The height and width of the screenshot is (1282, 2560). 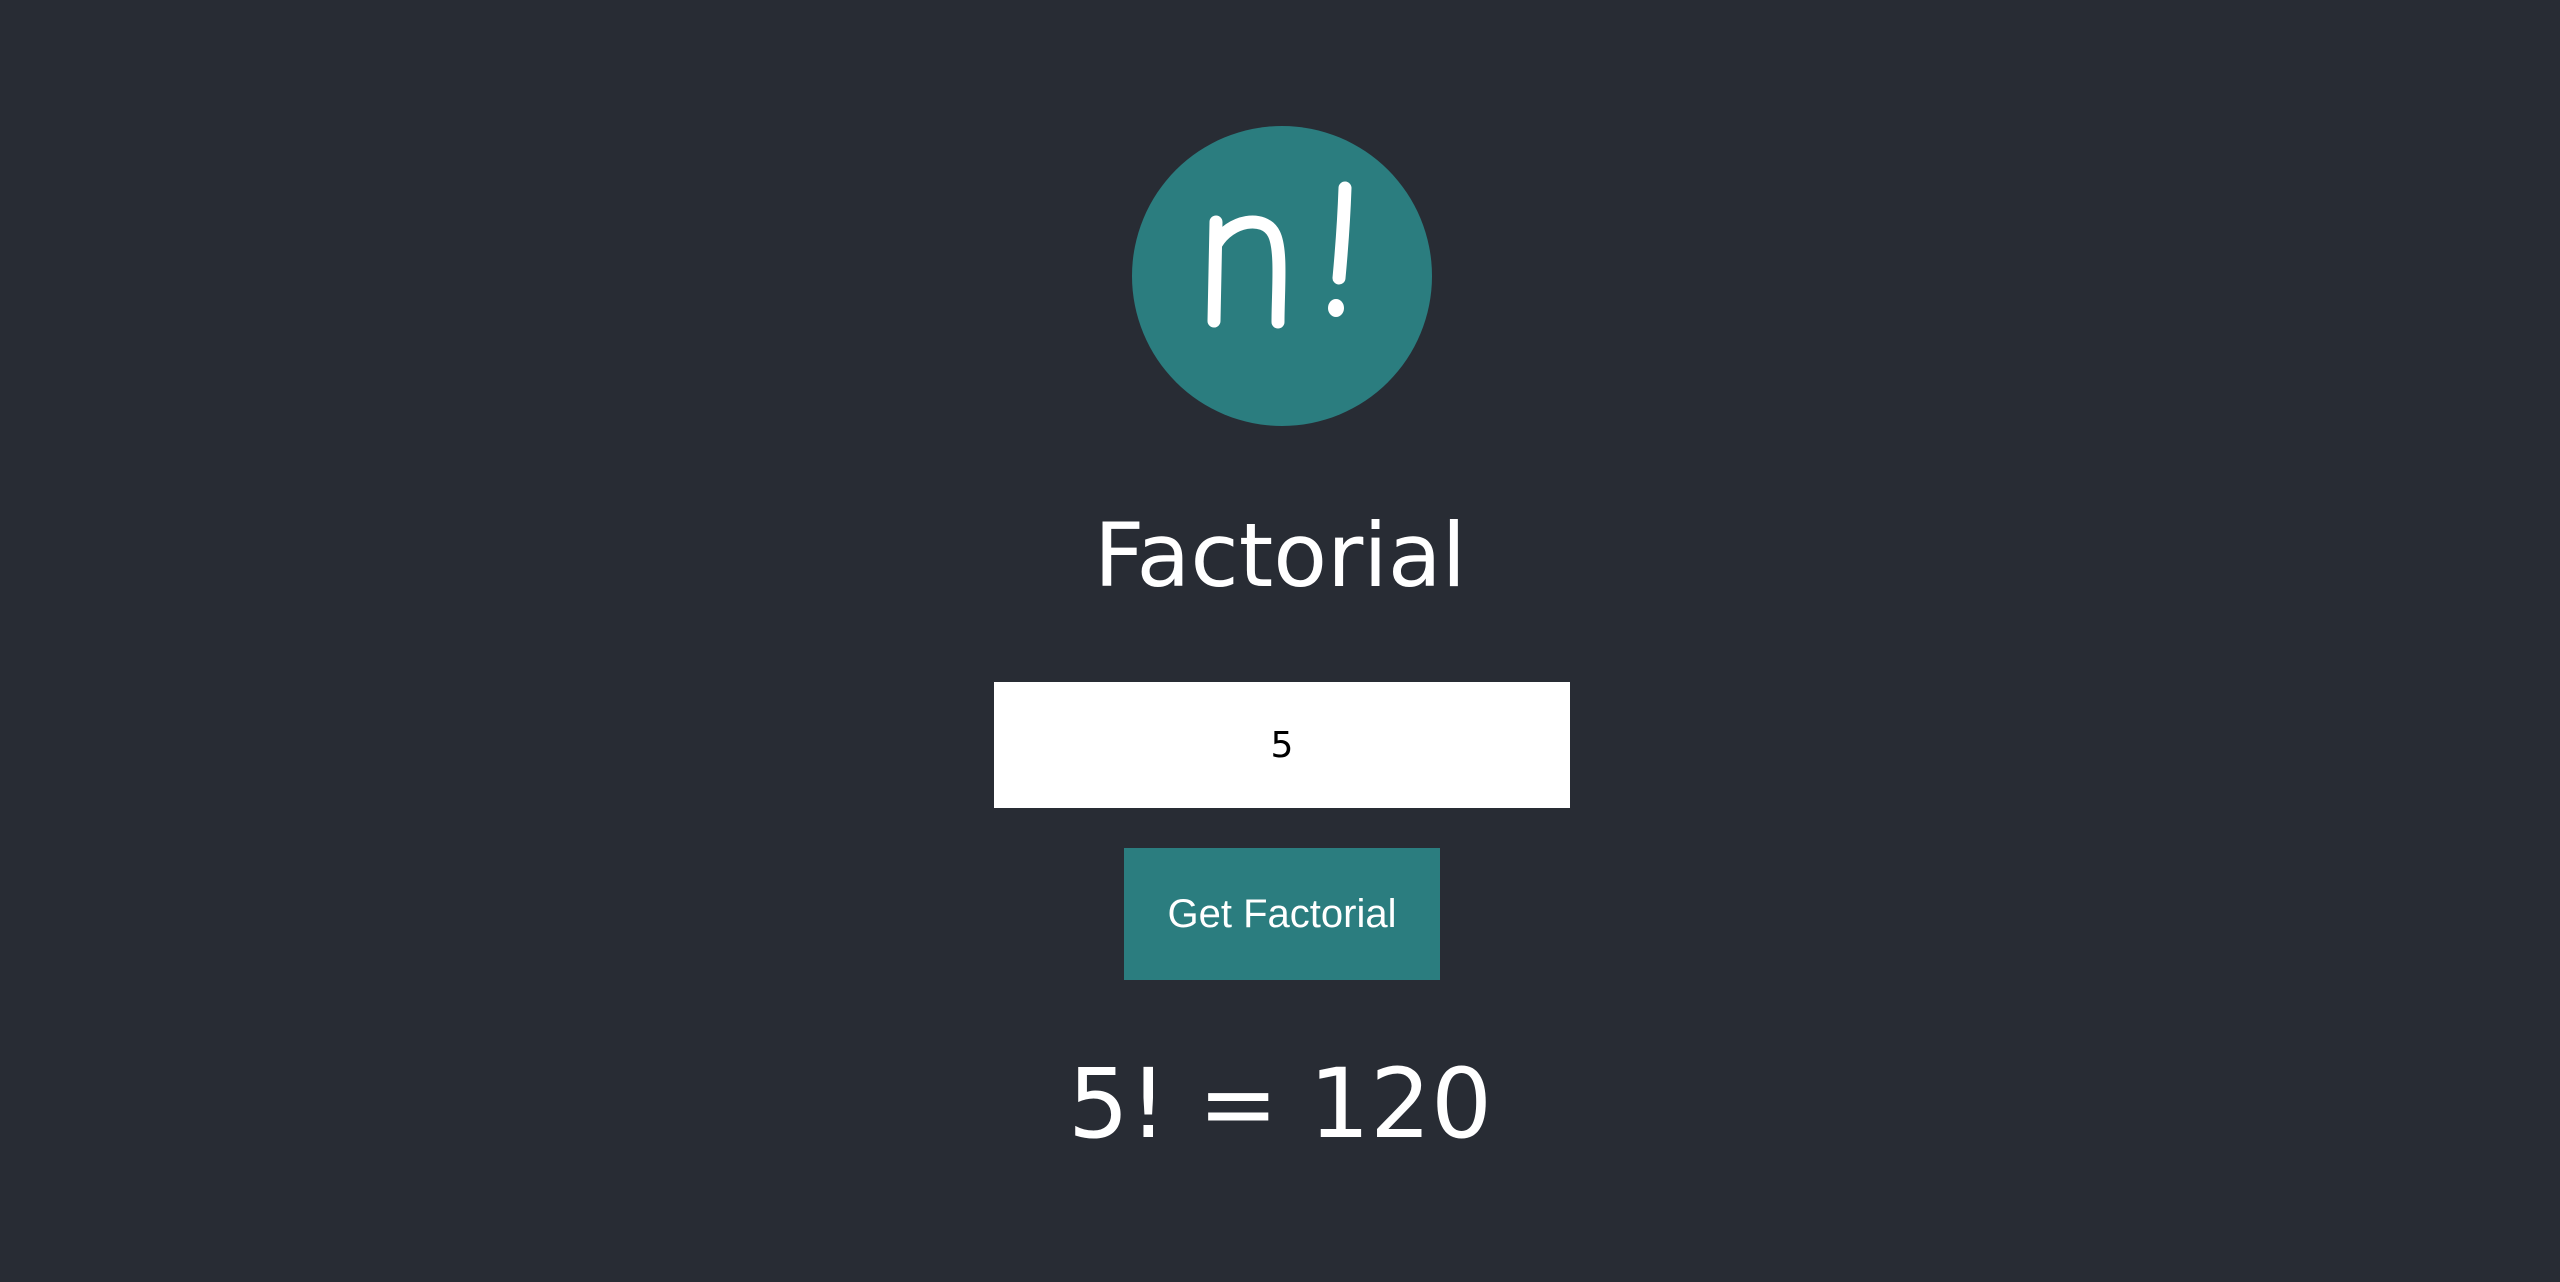 I want to click on page-title: Factorial, so click(x=1280, y=555).